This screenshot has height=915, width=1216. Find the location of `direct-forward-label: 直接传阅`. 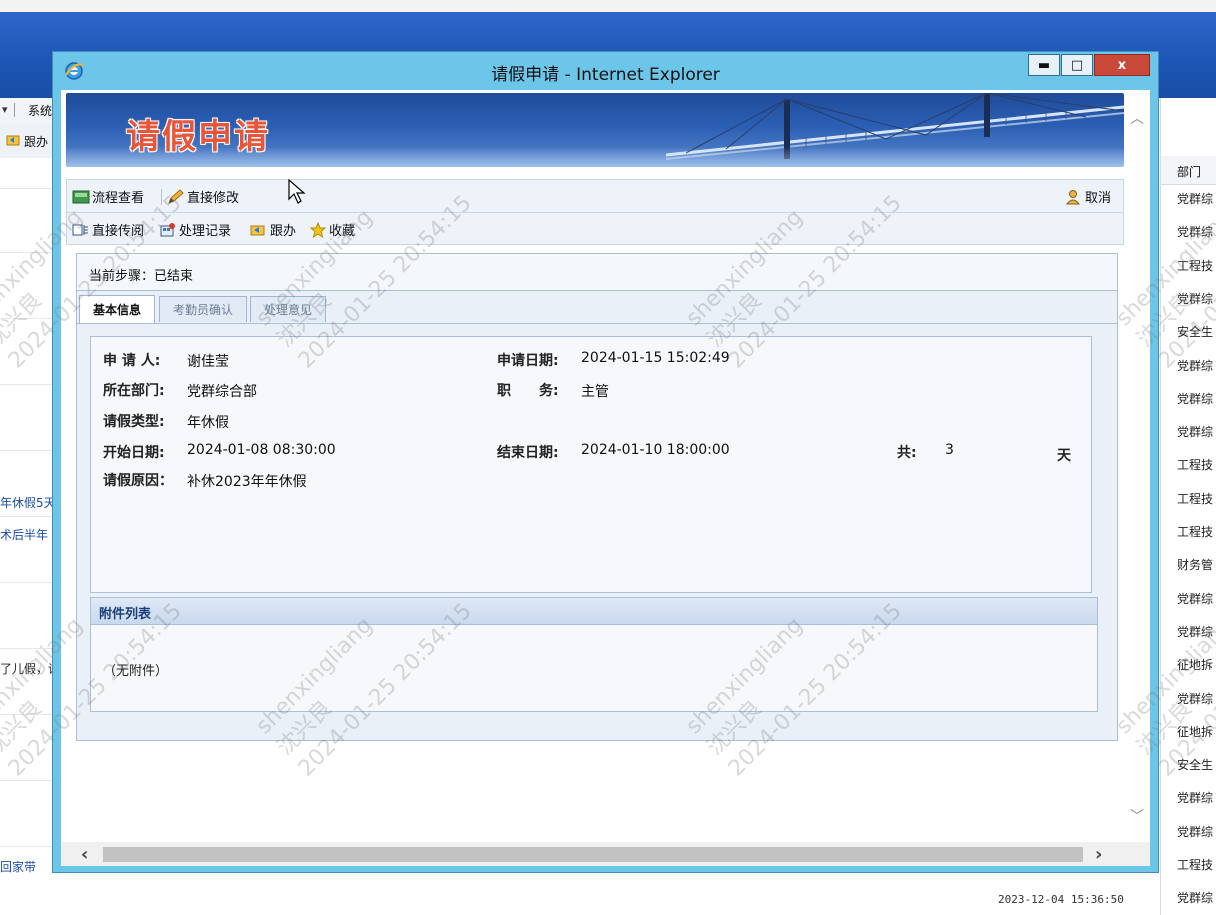

direct-forward-label: 直接传阅 is located at coordinates (118, 231).